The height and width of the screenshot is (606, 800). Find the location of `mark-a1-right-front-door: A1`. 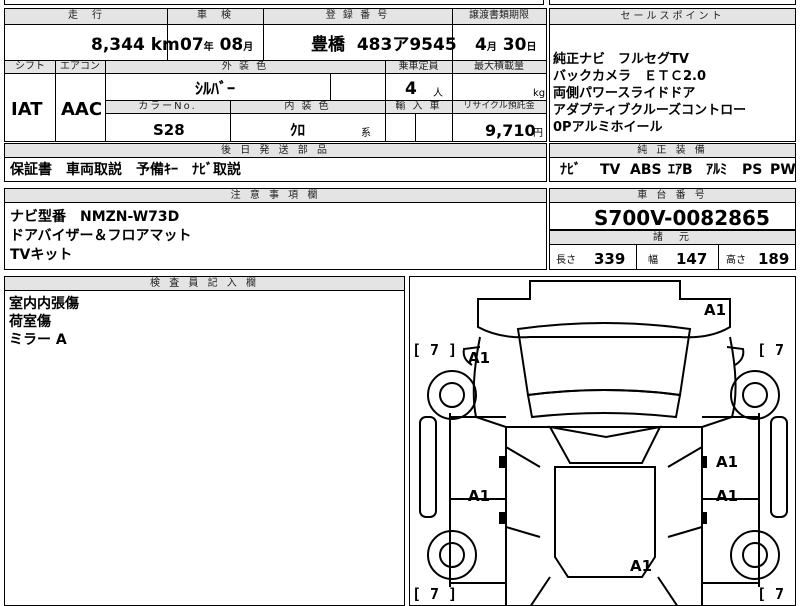

mark-a1-right-front-door: A1 is located at coordinates (727, 462).